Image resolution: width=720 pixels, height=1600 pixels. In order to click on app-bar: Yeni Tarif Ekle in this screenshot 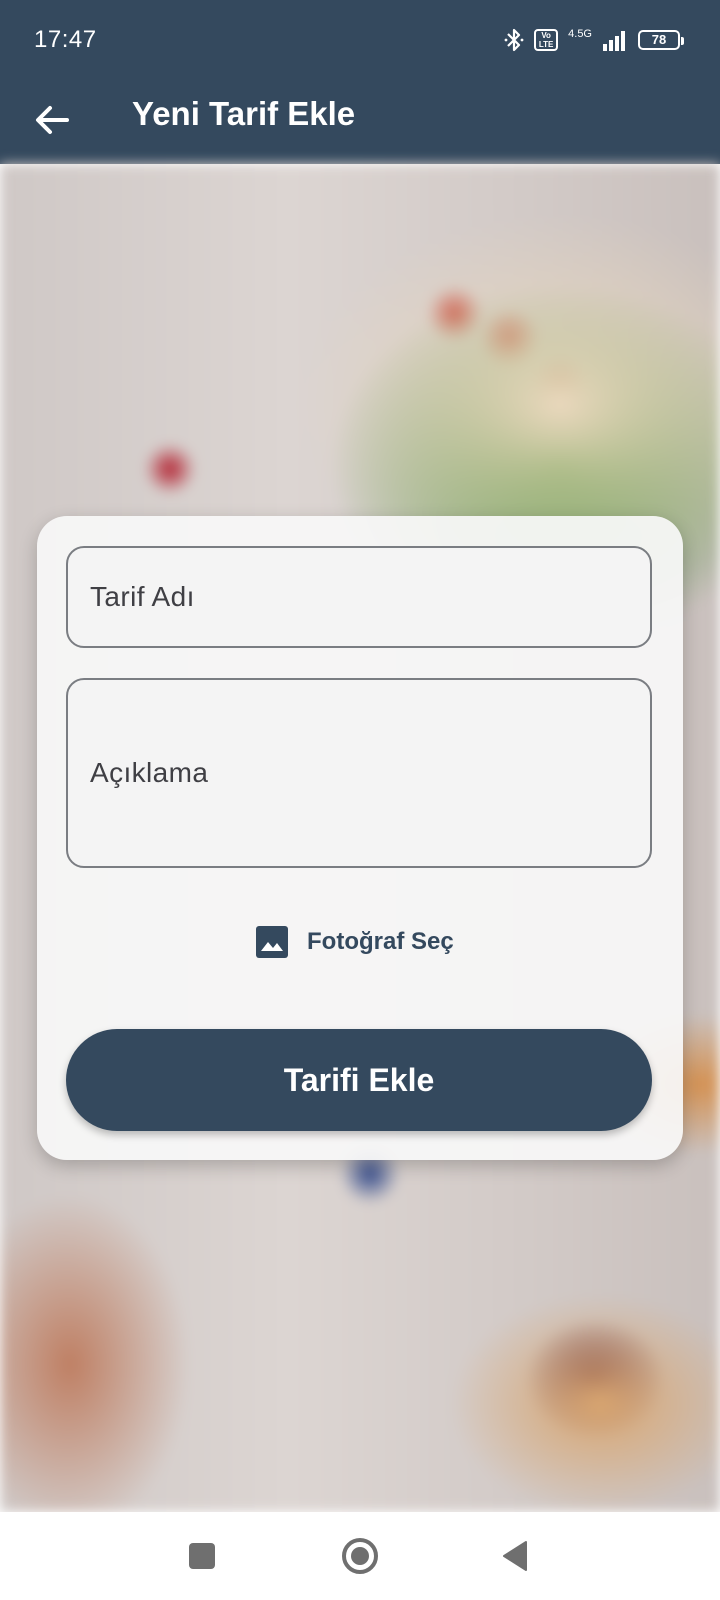, I will do `click(360, 123)`.